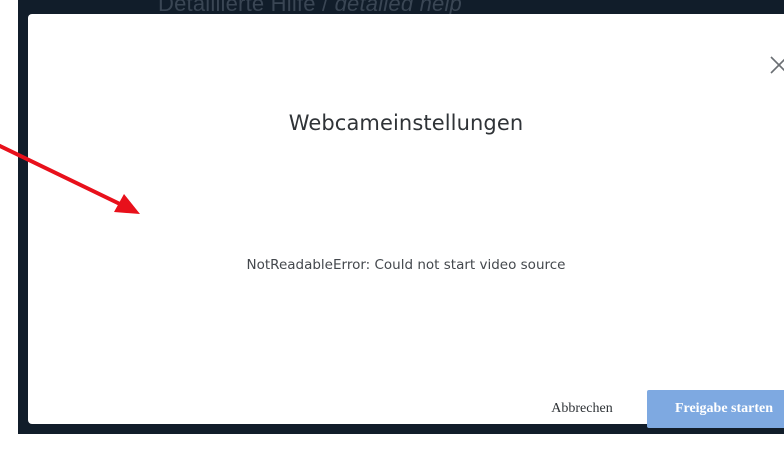 This screenshot has width=784, height=454. I want to click on cancel-button: Abbrechen, so click(582, 409).